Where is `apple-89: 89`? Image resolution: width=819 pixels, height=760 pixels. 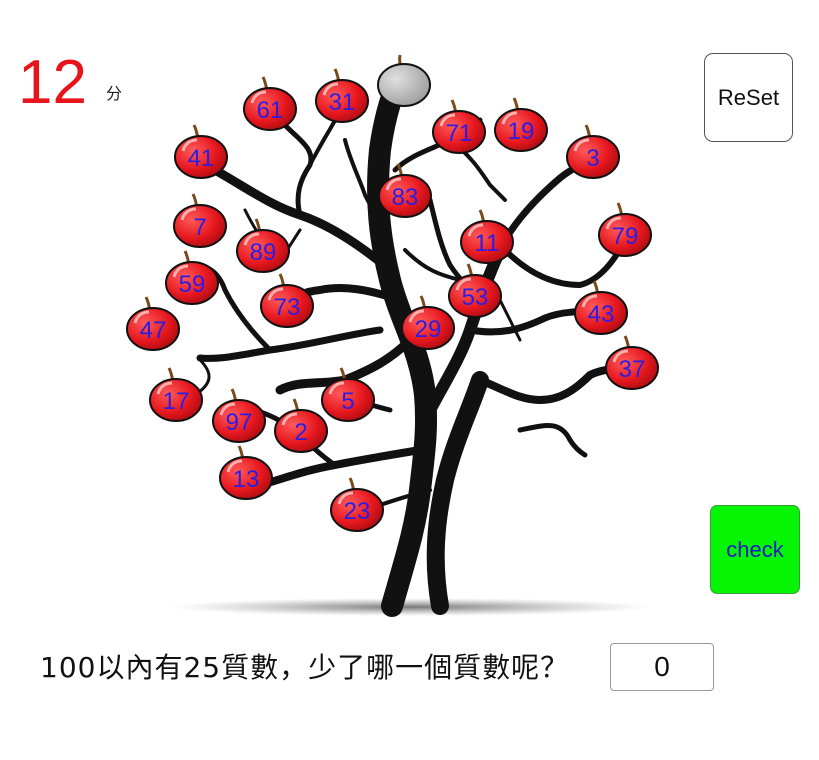 apple-89: 89 is located at coordinates (263, 245).